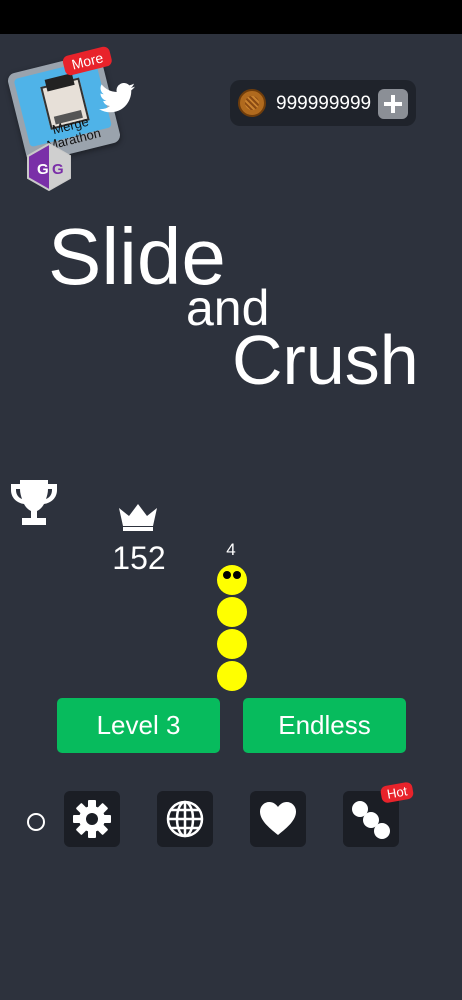 This screenshot has width=462, height=1000. Describe the element at coordinates (397, 792) in the screenshot. I see `hot-badge: Hot` at that location.